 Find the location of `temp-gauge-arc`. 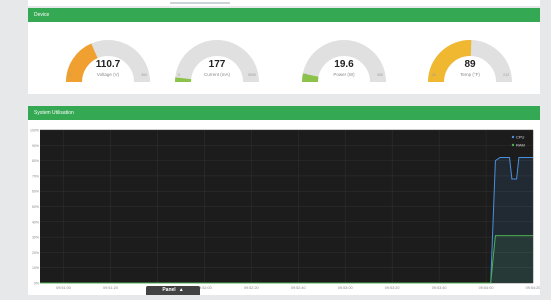

temp-gauge-arc is located at coordinates (470, 56).